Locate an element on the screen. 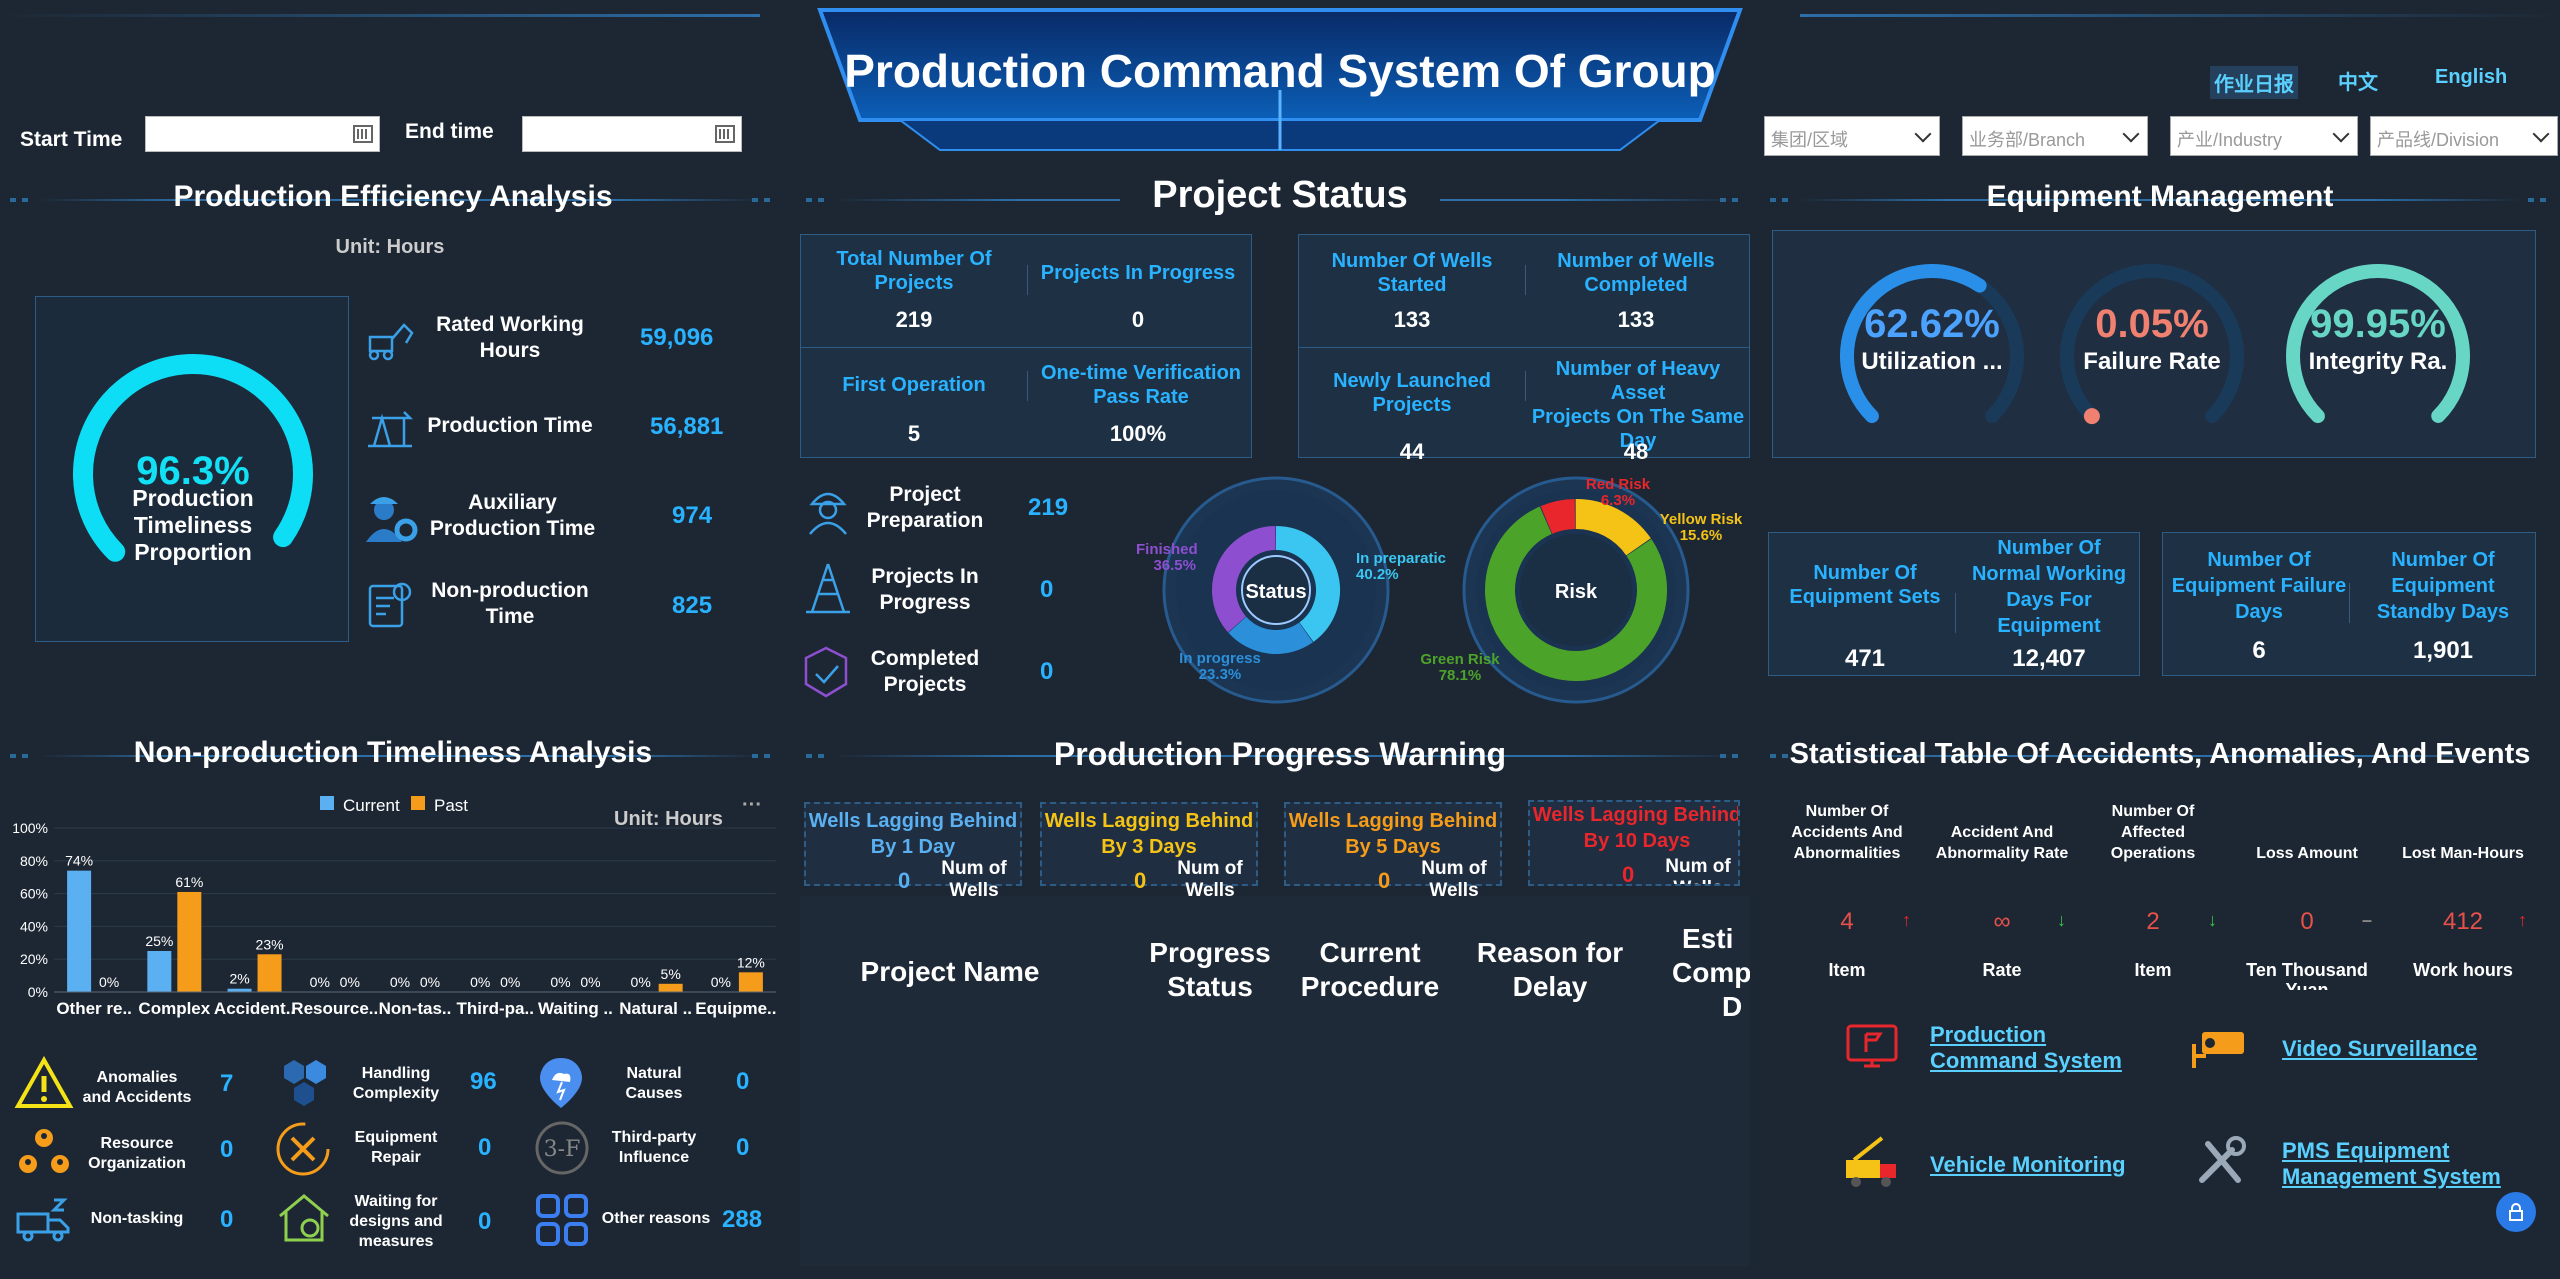 Image resolution: width=2560 pixels, height=1279 pixels. label-line: Yuan is located at coordinates (2307, 985).